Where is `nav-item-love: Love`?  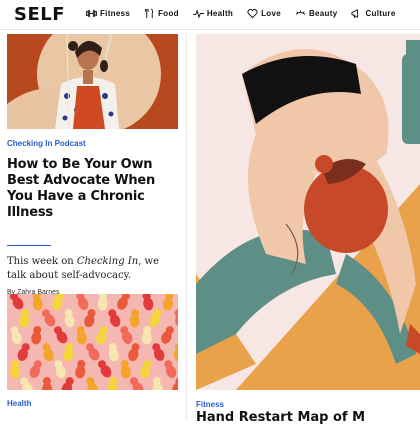
nav-item-love: Love is located at coordinates (264, 13).